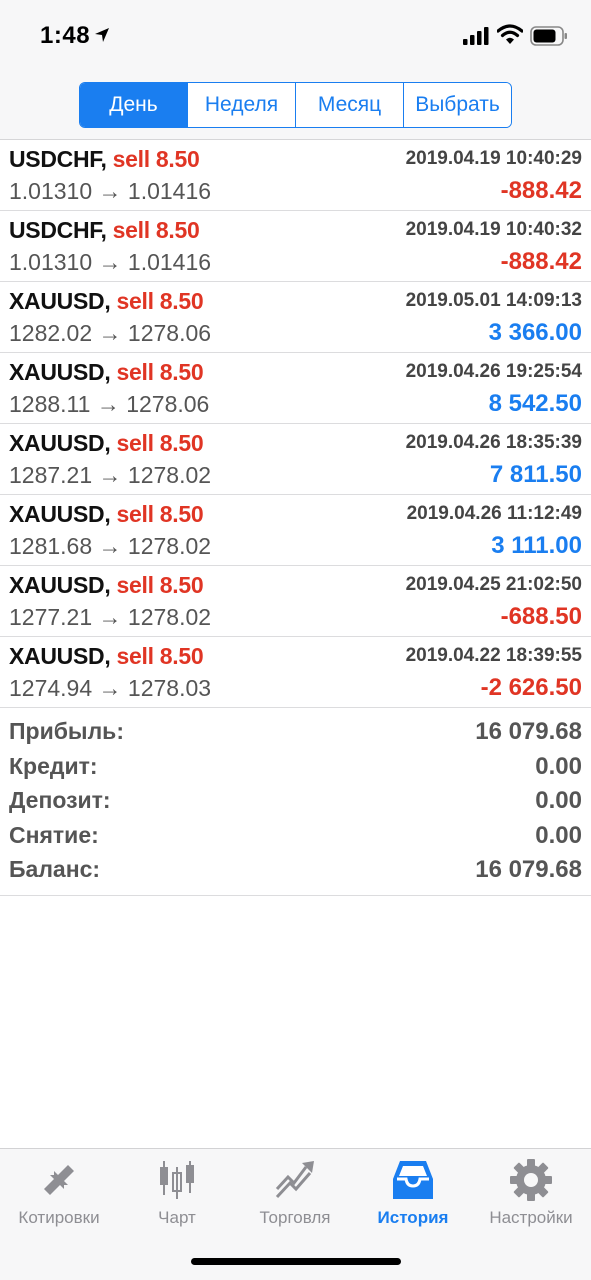 Image resolution: width=591 pixels, height=1280 pixels. Describe the element at coordinates (65, 35) in the screenshot. I see `status-time: 1:48` at that location.